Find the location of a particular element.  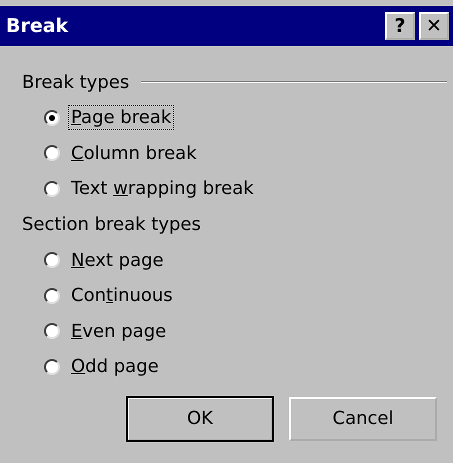

radio-label: Odd page is located at coordinates (115, 367).